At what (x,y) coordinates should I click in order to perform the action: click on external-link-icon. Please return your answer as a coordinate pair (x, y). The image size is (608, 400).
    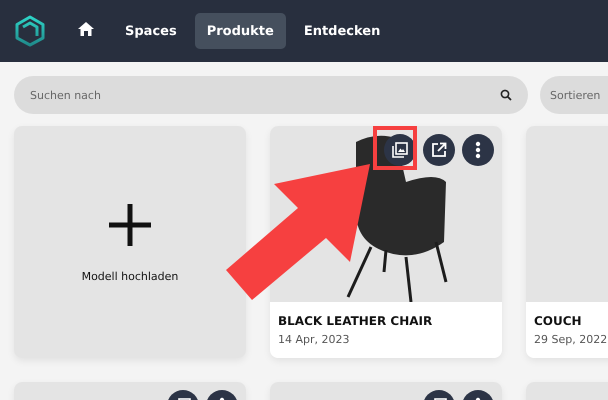
    Looking at the image, I should click on (439, 150).